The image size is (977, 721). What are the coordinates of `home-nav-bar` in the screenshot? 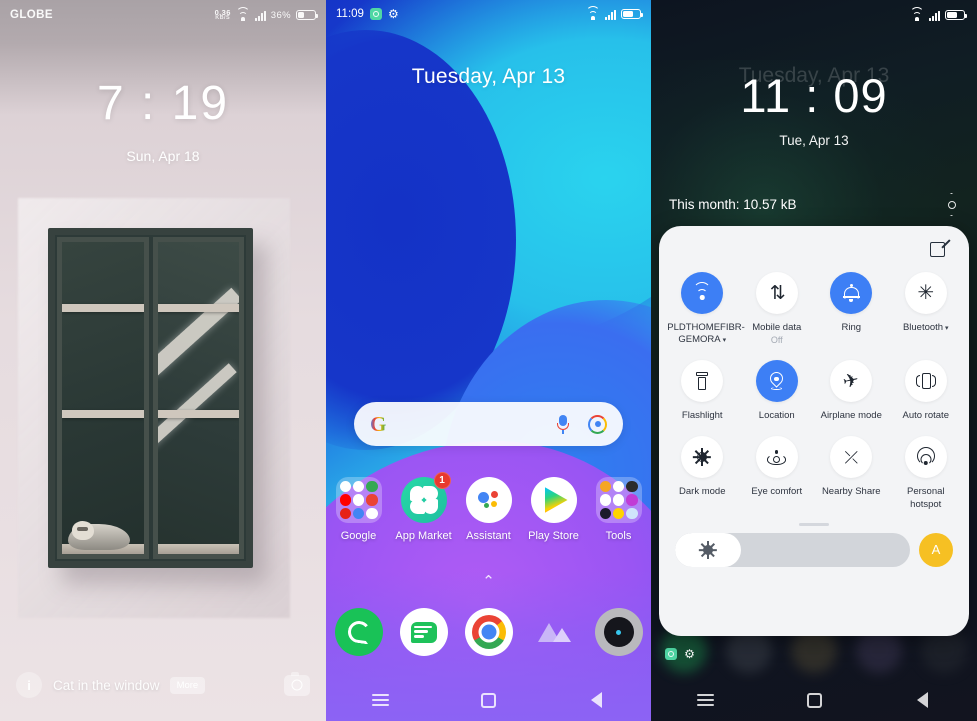 It's located at (488, 700).